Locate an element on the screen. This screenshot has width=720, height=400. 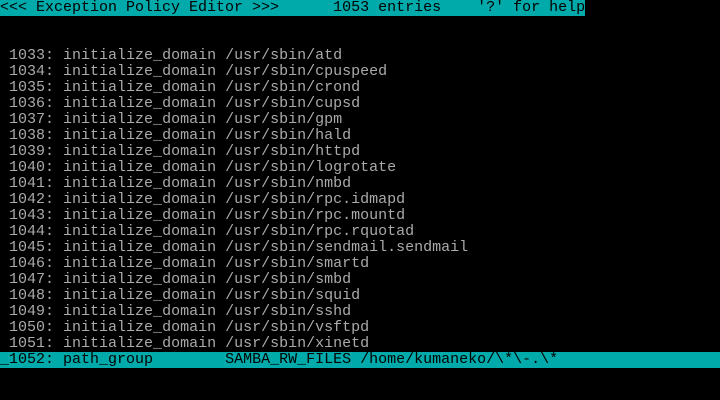
entry-value: /usr/sbin/smartd is located at coordinates (297, 263).